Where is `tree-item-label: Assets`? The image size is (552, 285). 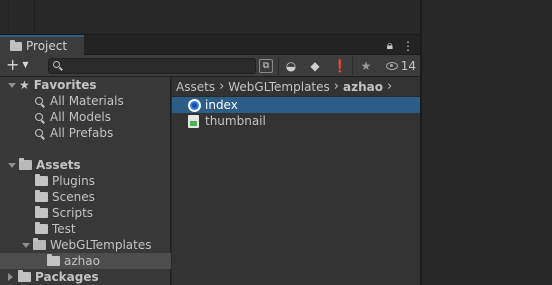 tree-item-label: Assets is located at coordinates (58, 165).